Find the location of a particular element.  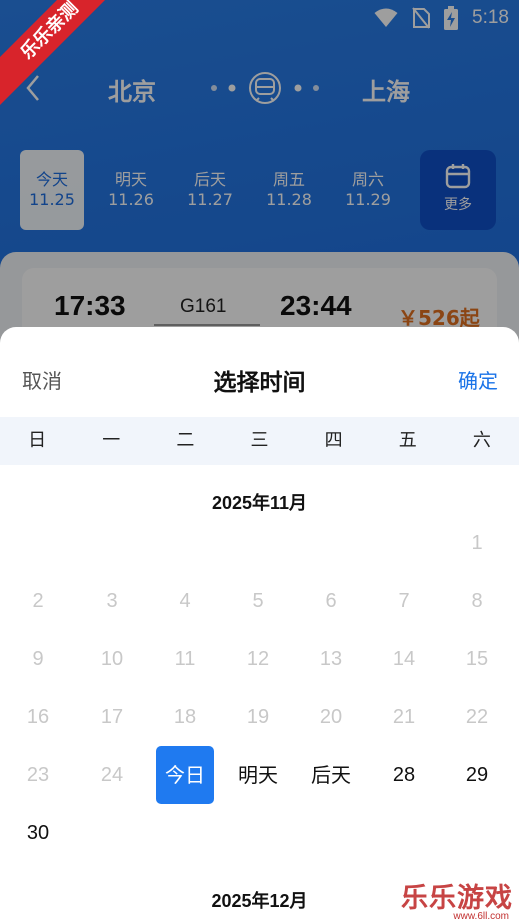

calendar-day: 19 is located at coordinates (258, 717).